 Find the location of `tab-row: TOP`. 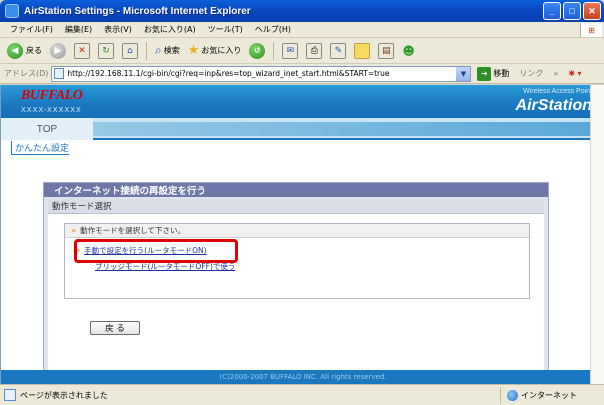

tab-row: TOP is located at coordinates (302, 129).